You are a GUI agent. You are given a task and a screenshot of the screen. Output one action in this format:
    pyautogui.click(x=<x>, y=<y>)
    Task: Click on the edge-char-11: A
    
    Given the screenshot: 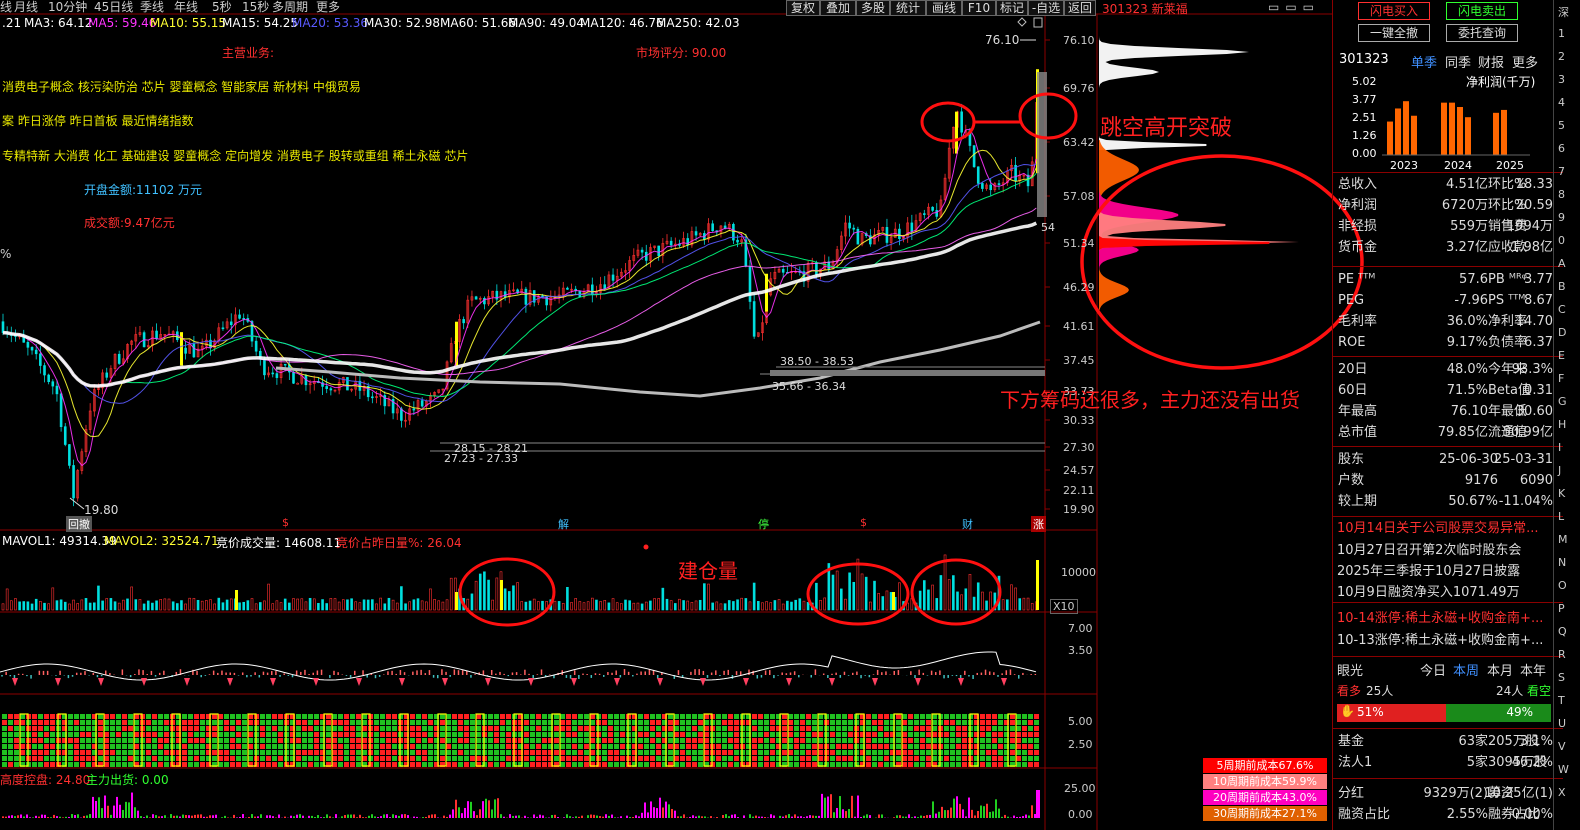 What is the action you would take?
    pyautogui.click(x=1562, y=263)
    